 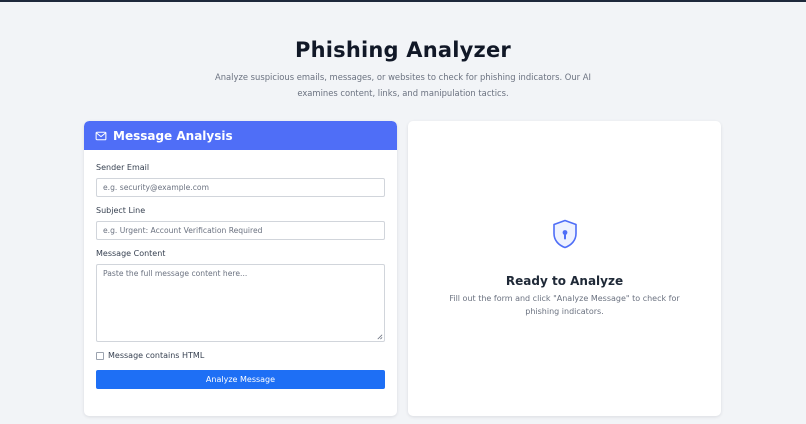 What do you see at coordinates (564, 281) in the screenshot?
I see `result-title: Ready to Analyze` at bounding box center [564, 281].